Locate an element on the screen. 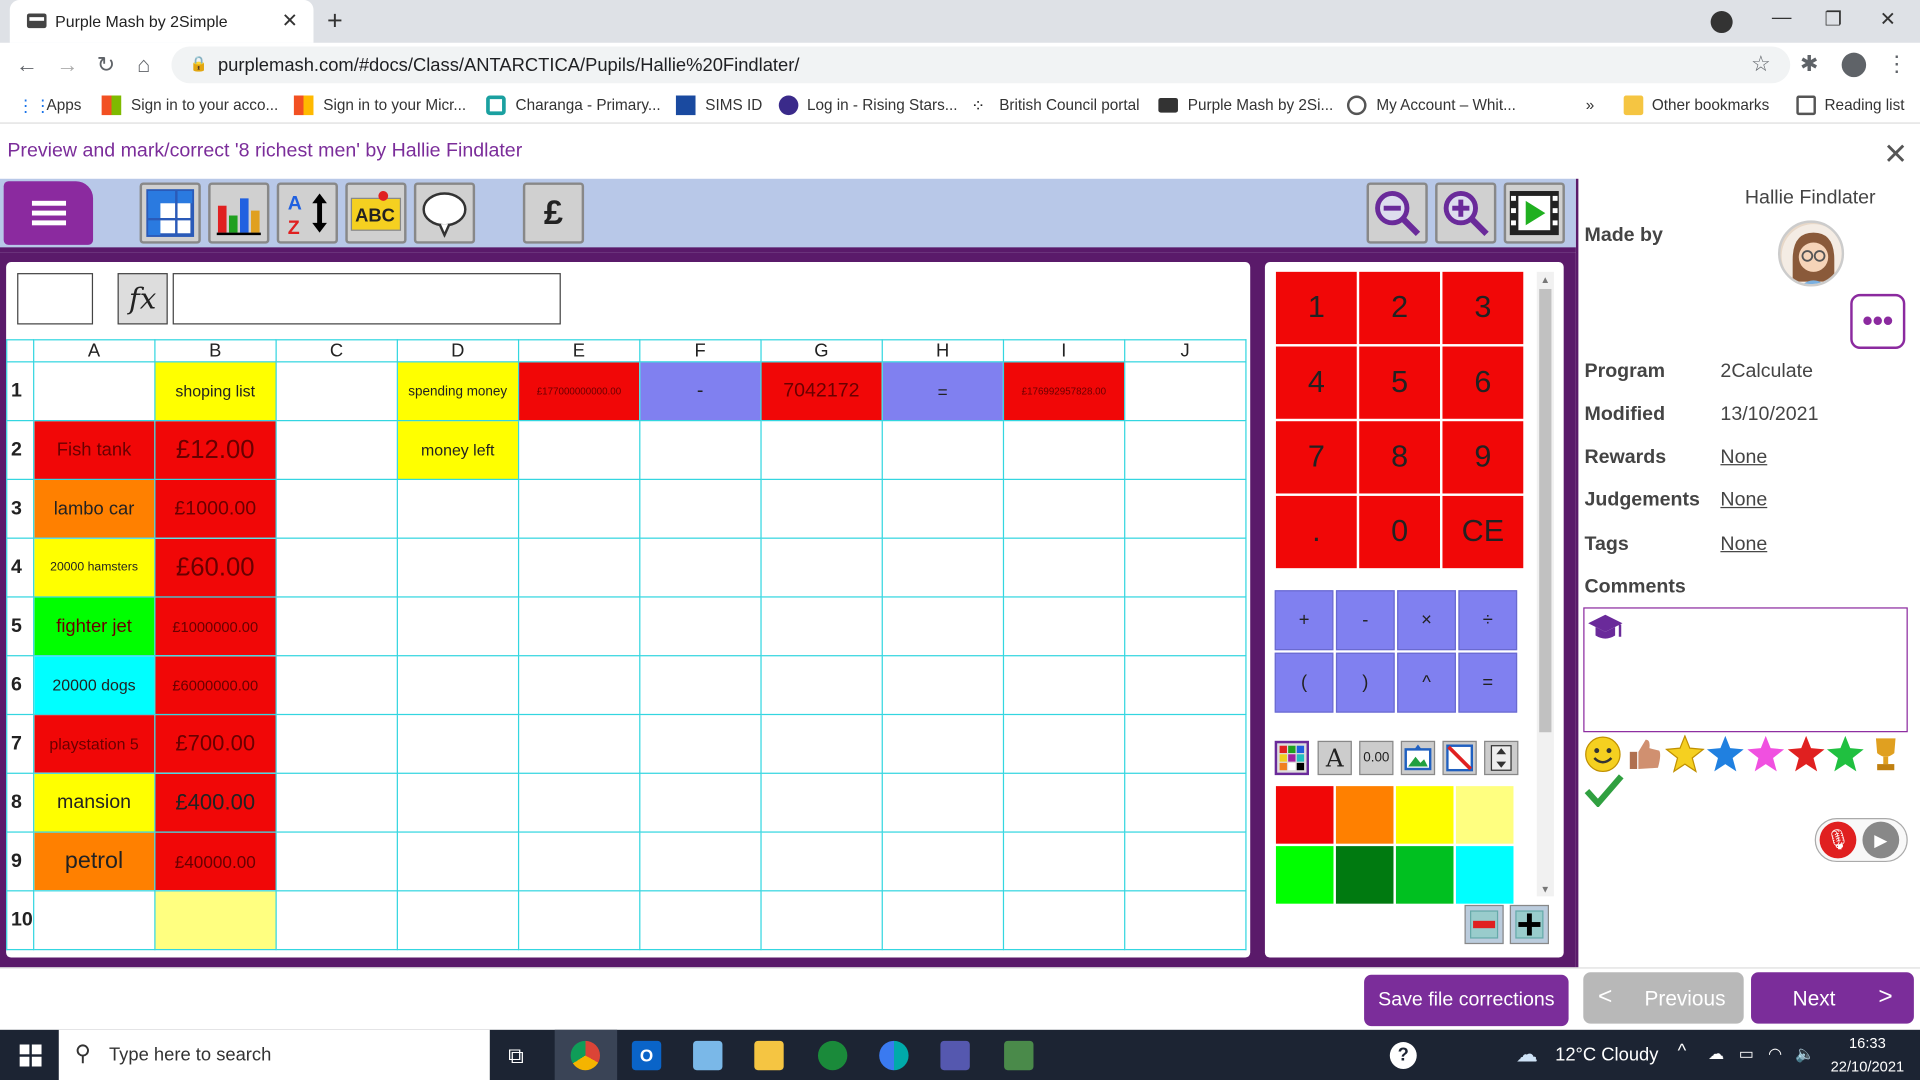 This screenshot has width=1920, height=1080. colour-swatch-light-yellow is located at coordinates (1484, 815).